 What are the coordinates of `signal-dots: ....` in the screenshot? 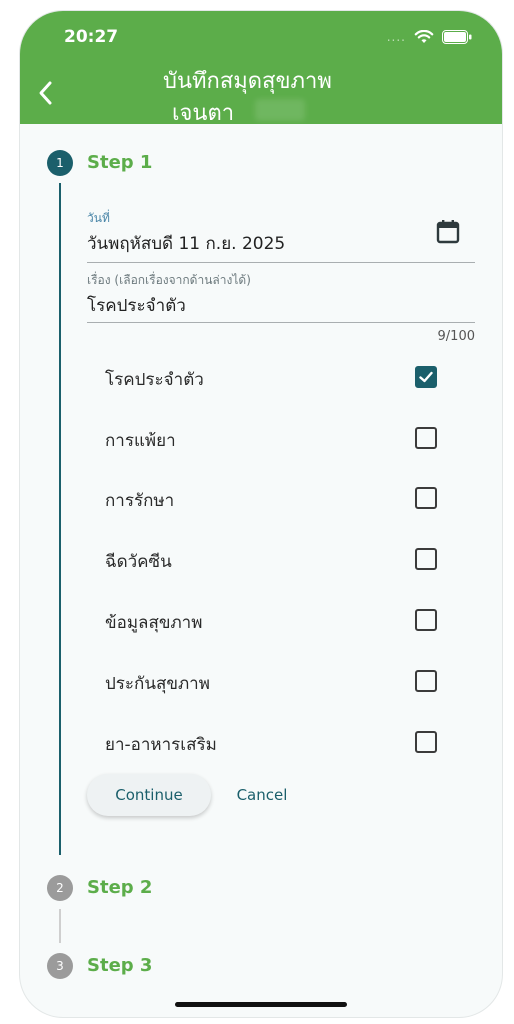 It's located at (396, 37).